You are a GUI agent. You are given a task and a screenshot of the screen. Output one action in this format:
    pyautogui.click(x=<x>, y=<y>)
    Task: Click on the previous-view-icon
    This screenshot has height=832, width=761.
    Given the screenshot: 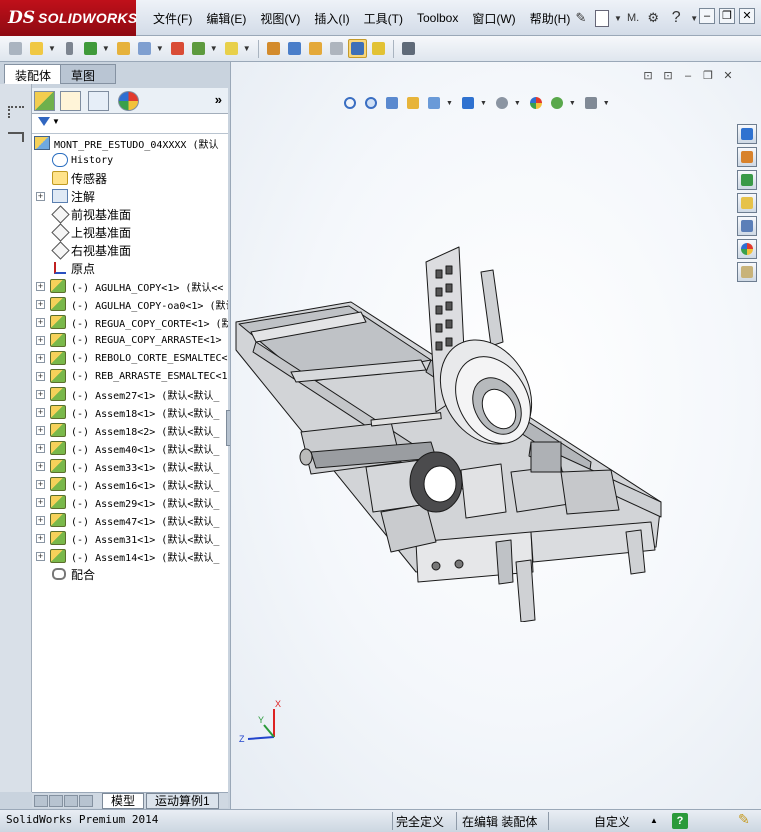 What is the action you would take?
    pyautogui.click(x=392, y=103)
    